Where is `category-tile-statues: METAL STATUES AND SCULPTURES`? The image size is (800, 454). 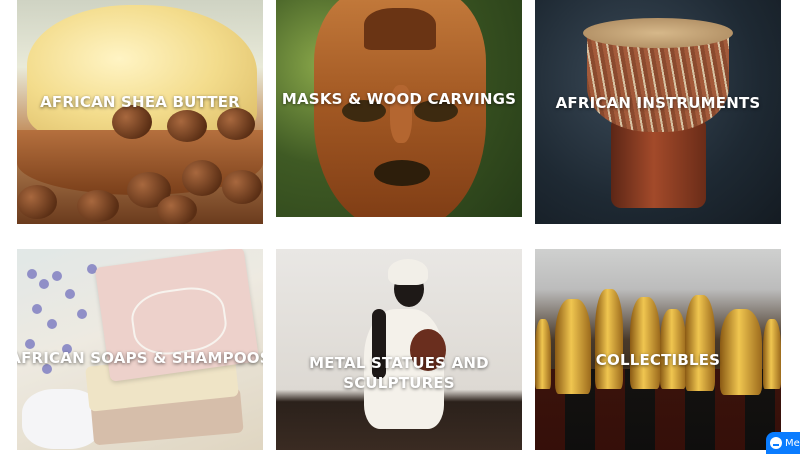 category-tile-statues: METAL STATUES AND SCULPTURES is located at coordinates (399, 349).